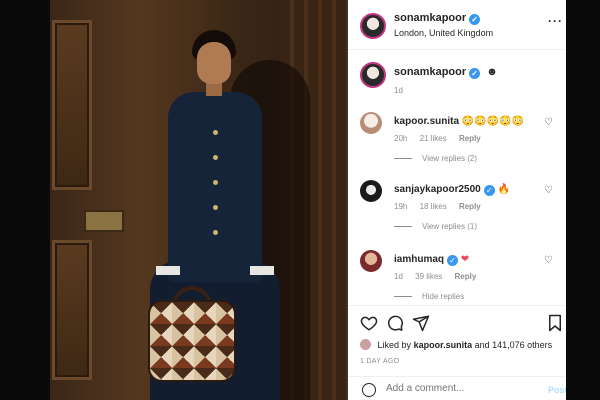 The height and width of the screenshot is (400, 600). Describe the element at coordinates (442, 296) in the screenshot. I see `hide-replies-button: Hide replies` at that location.